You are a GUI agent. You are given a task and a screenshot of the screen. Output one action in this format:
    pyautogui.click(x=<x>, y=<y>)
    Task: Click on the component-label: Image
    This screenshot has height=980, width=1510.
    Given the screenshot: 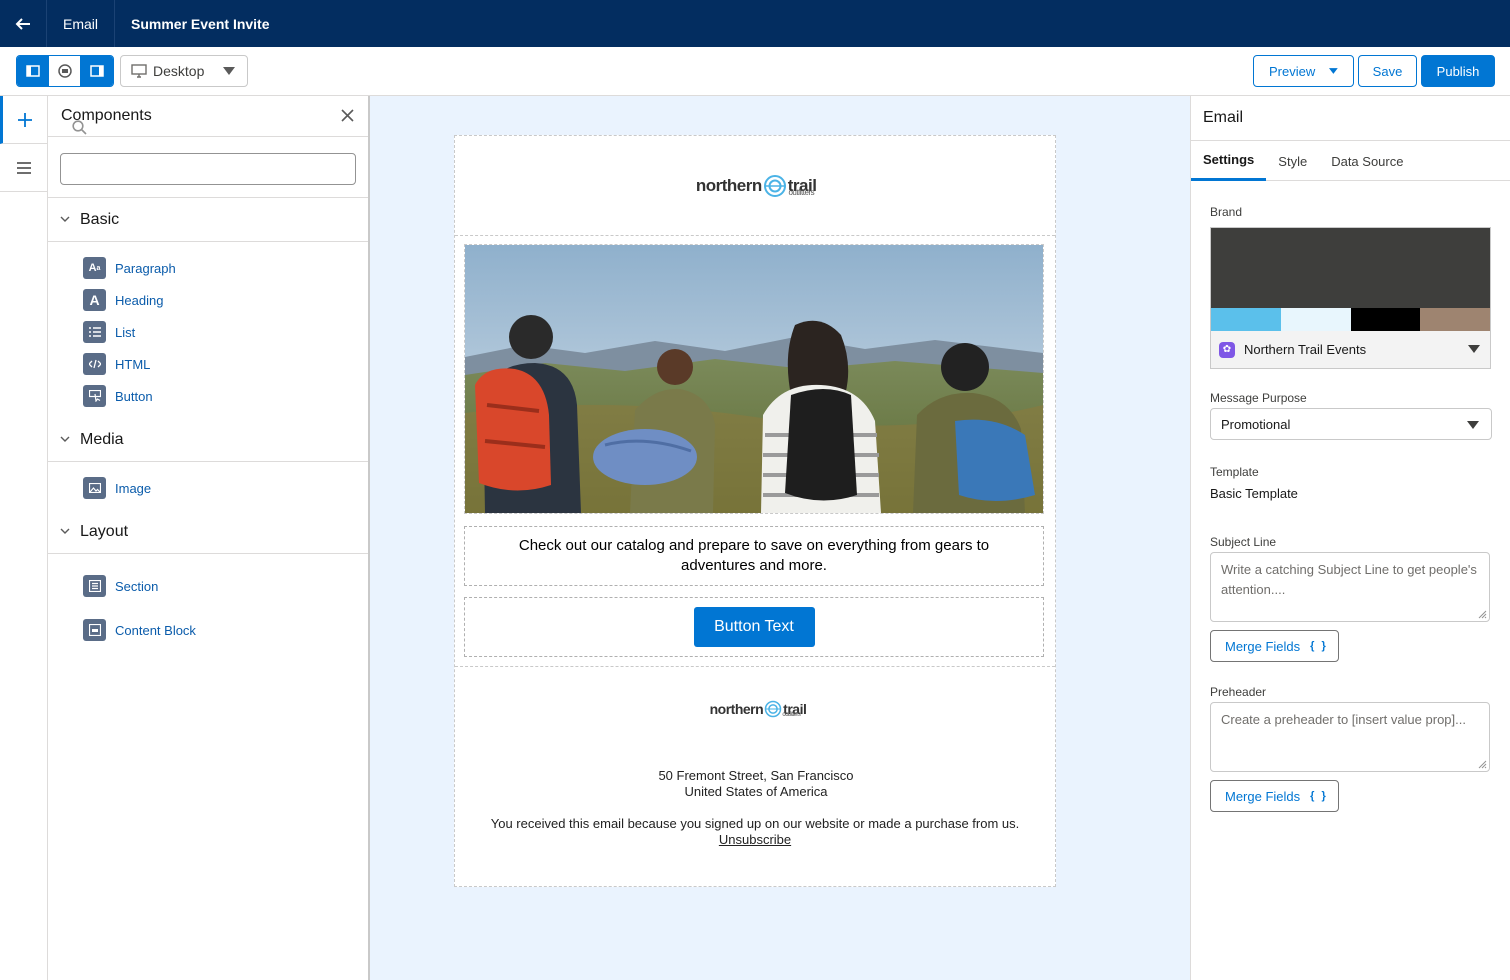 What is the action you would take?
    pyautogui.click(x=133, y=488)
    